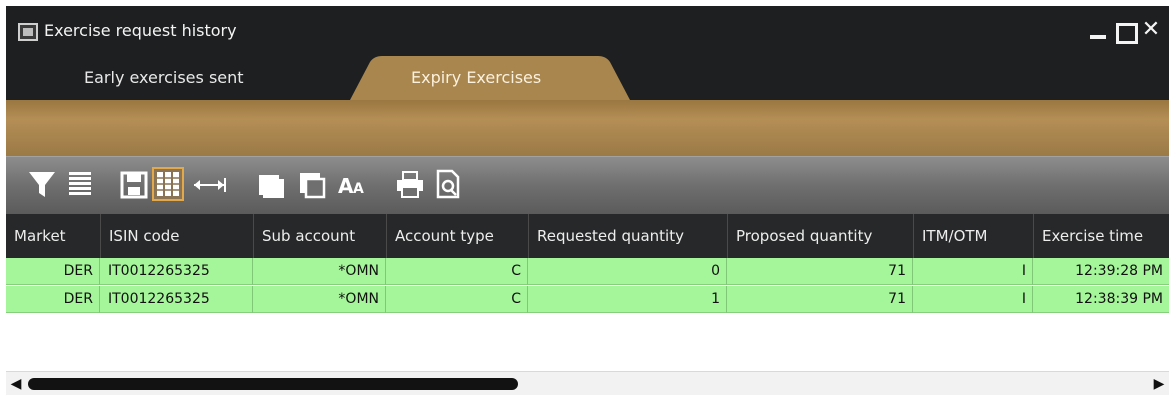 This screenshot has height=399, width=1169. I want to click on scroll-left-icon: ◀, so click(16, 384).